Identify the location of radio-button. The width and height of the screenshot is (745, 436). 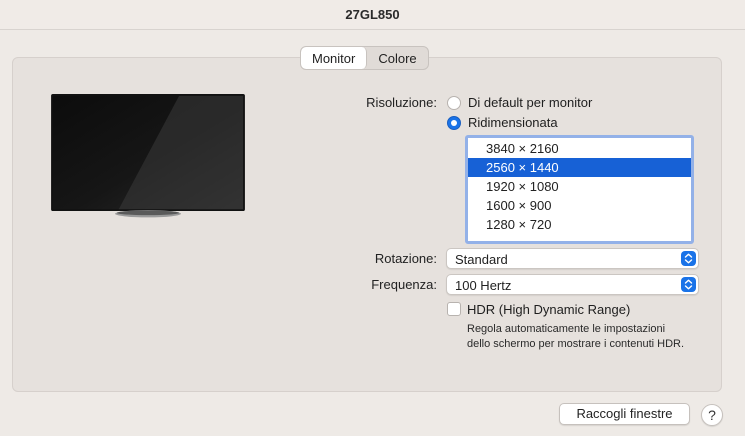
(454, 102).